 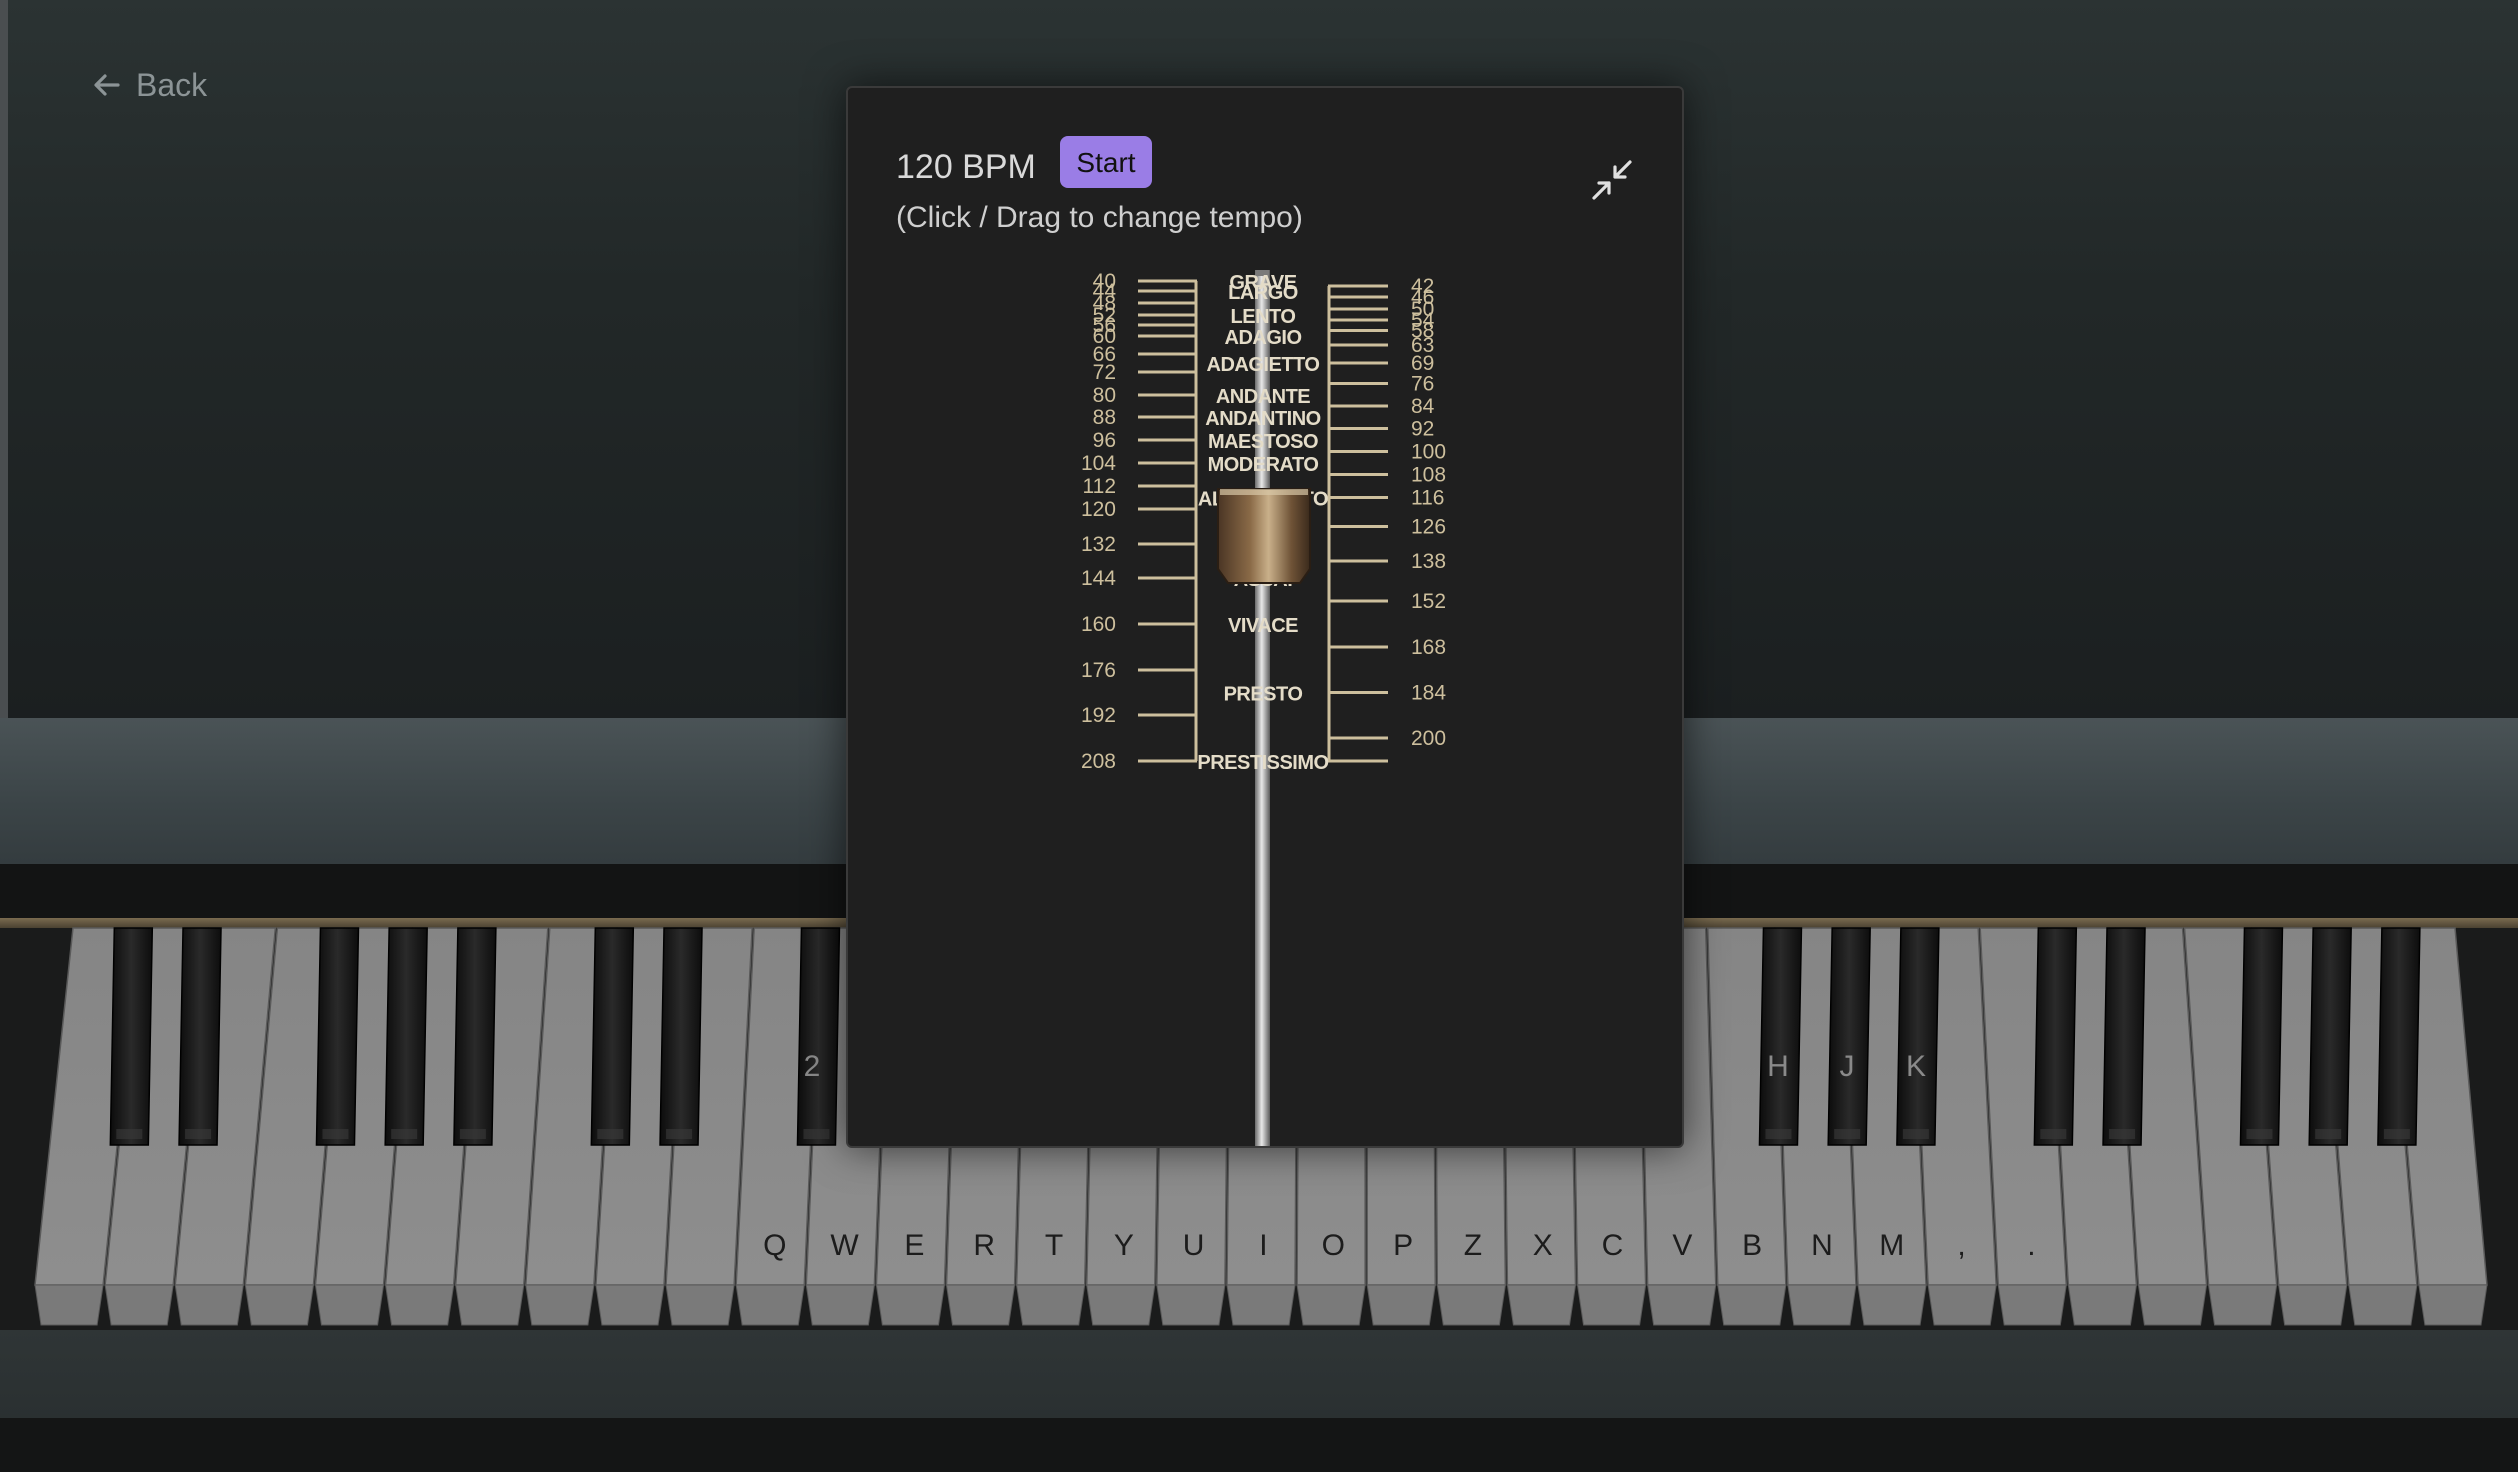 What do you see at coordinates (1543, 1245) in the screenshot?
I see `white-key-label: X` at bounding box center [1543, 1245].